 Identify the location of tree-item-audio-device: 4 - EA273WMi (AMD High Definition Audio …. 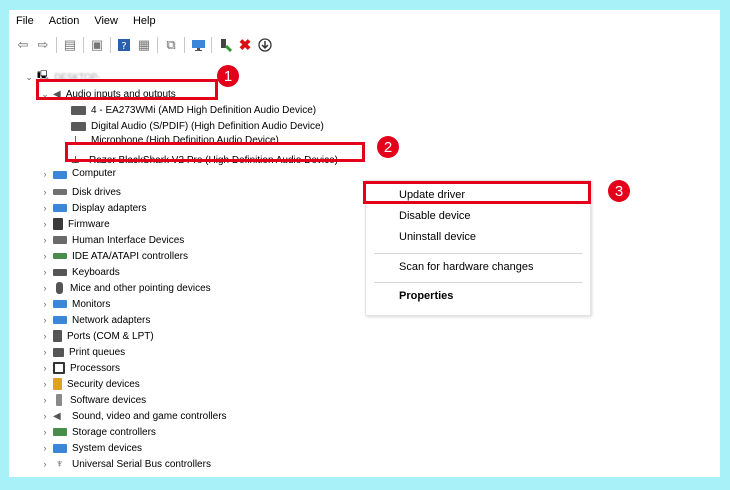
(193, 110).